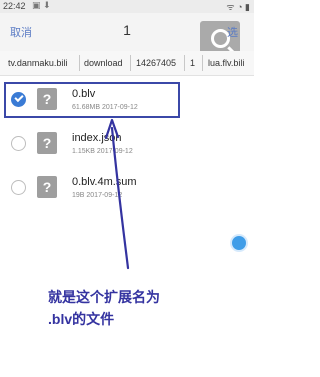 The height and width of the screenshot is (377, 320). Describe the element at coordinates (127, 37) in the screenshot. I see `title-bar: 取消 1 选` at that location.